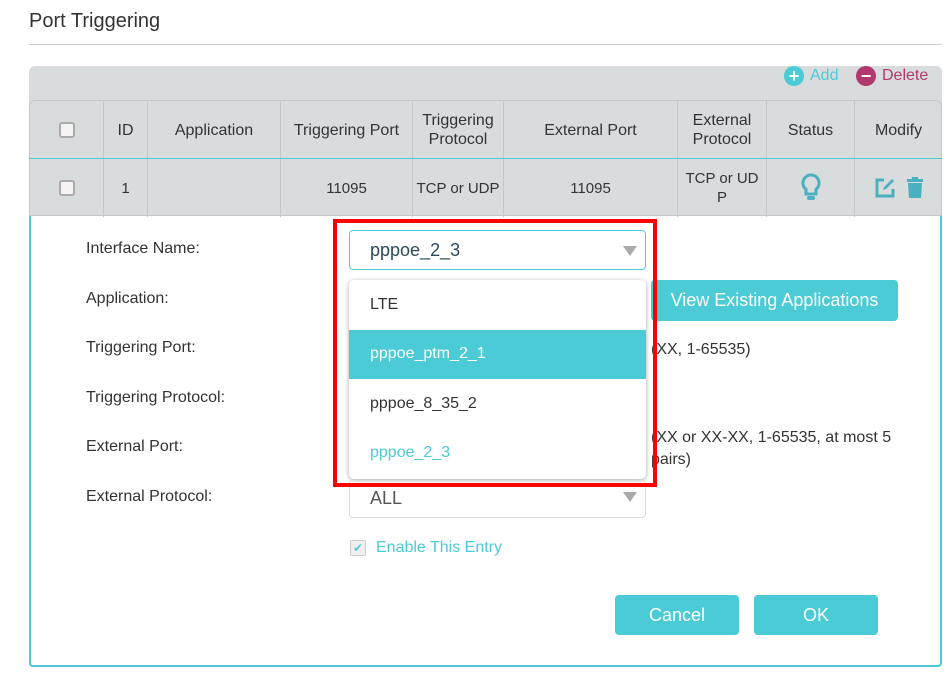 The height and width of the screenshot is (675, 952). I want to click on delete-button: − Delete, so click(892, 76).